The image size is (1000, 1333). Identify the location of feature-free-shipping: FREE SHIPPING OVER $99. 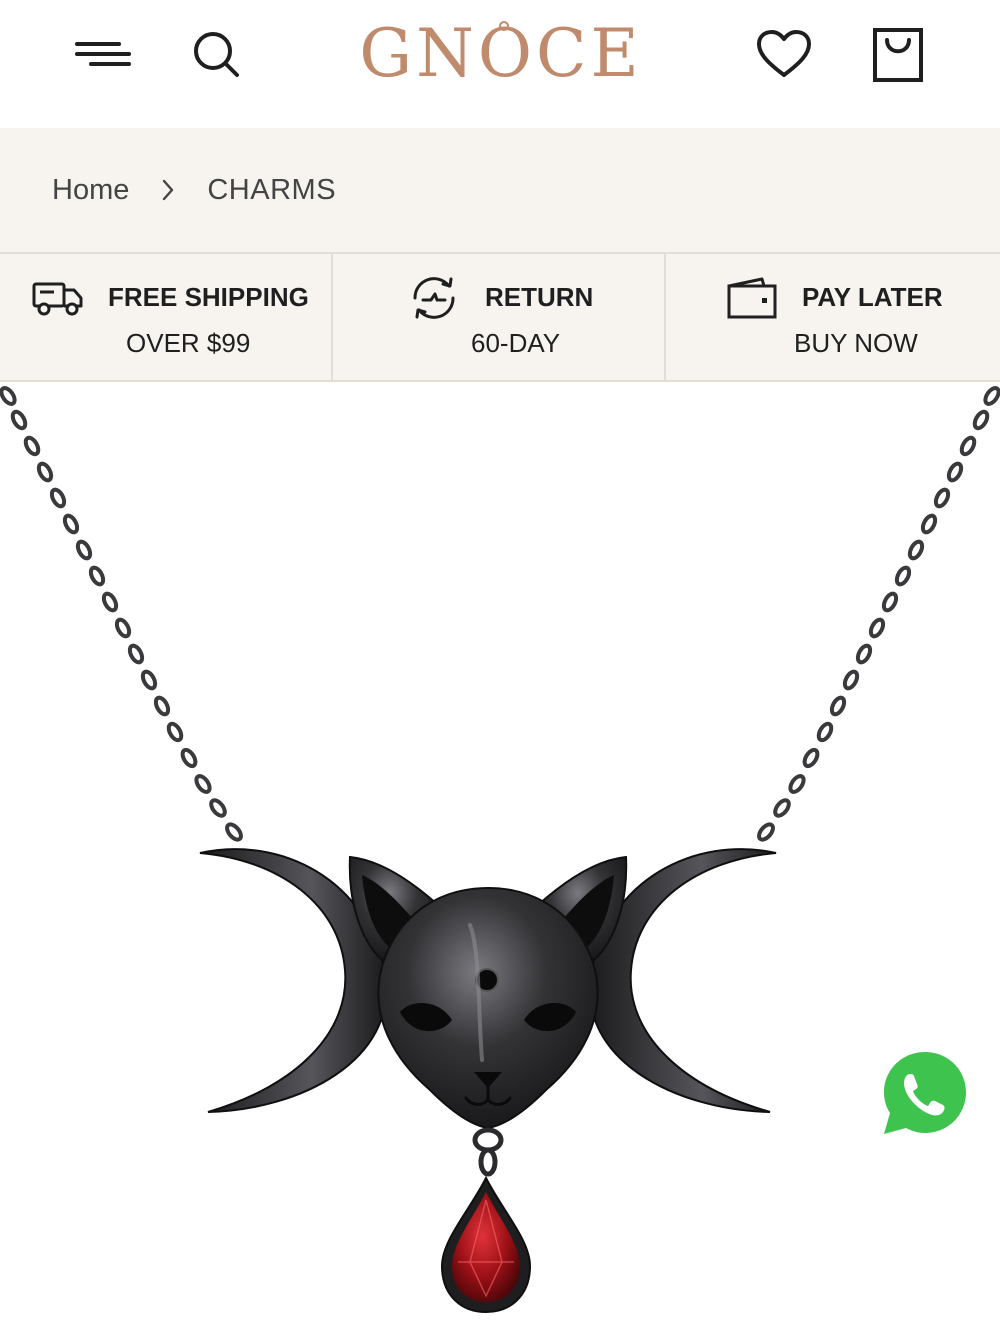
(166, 317).